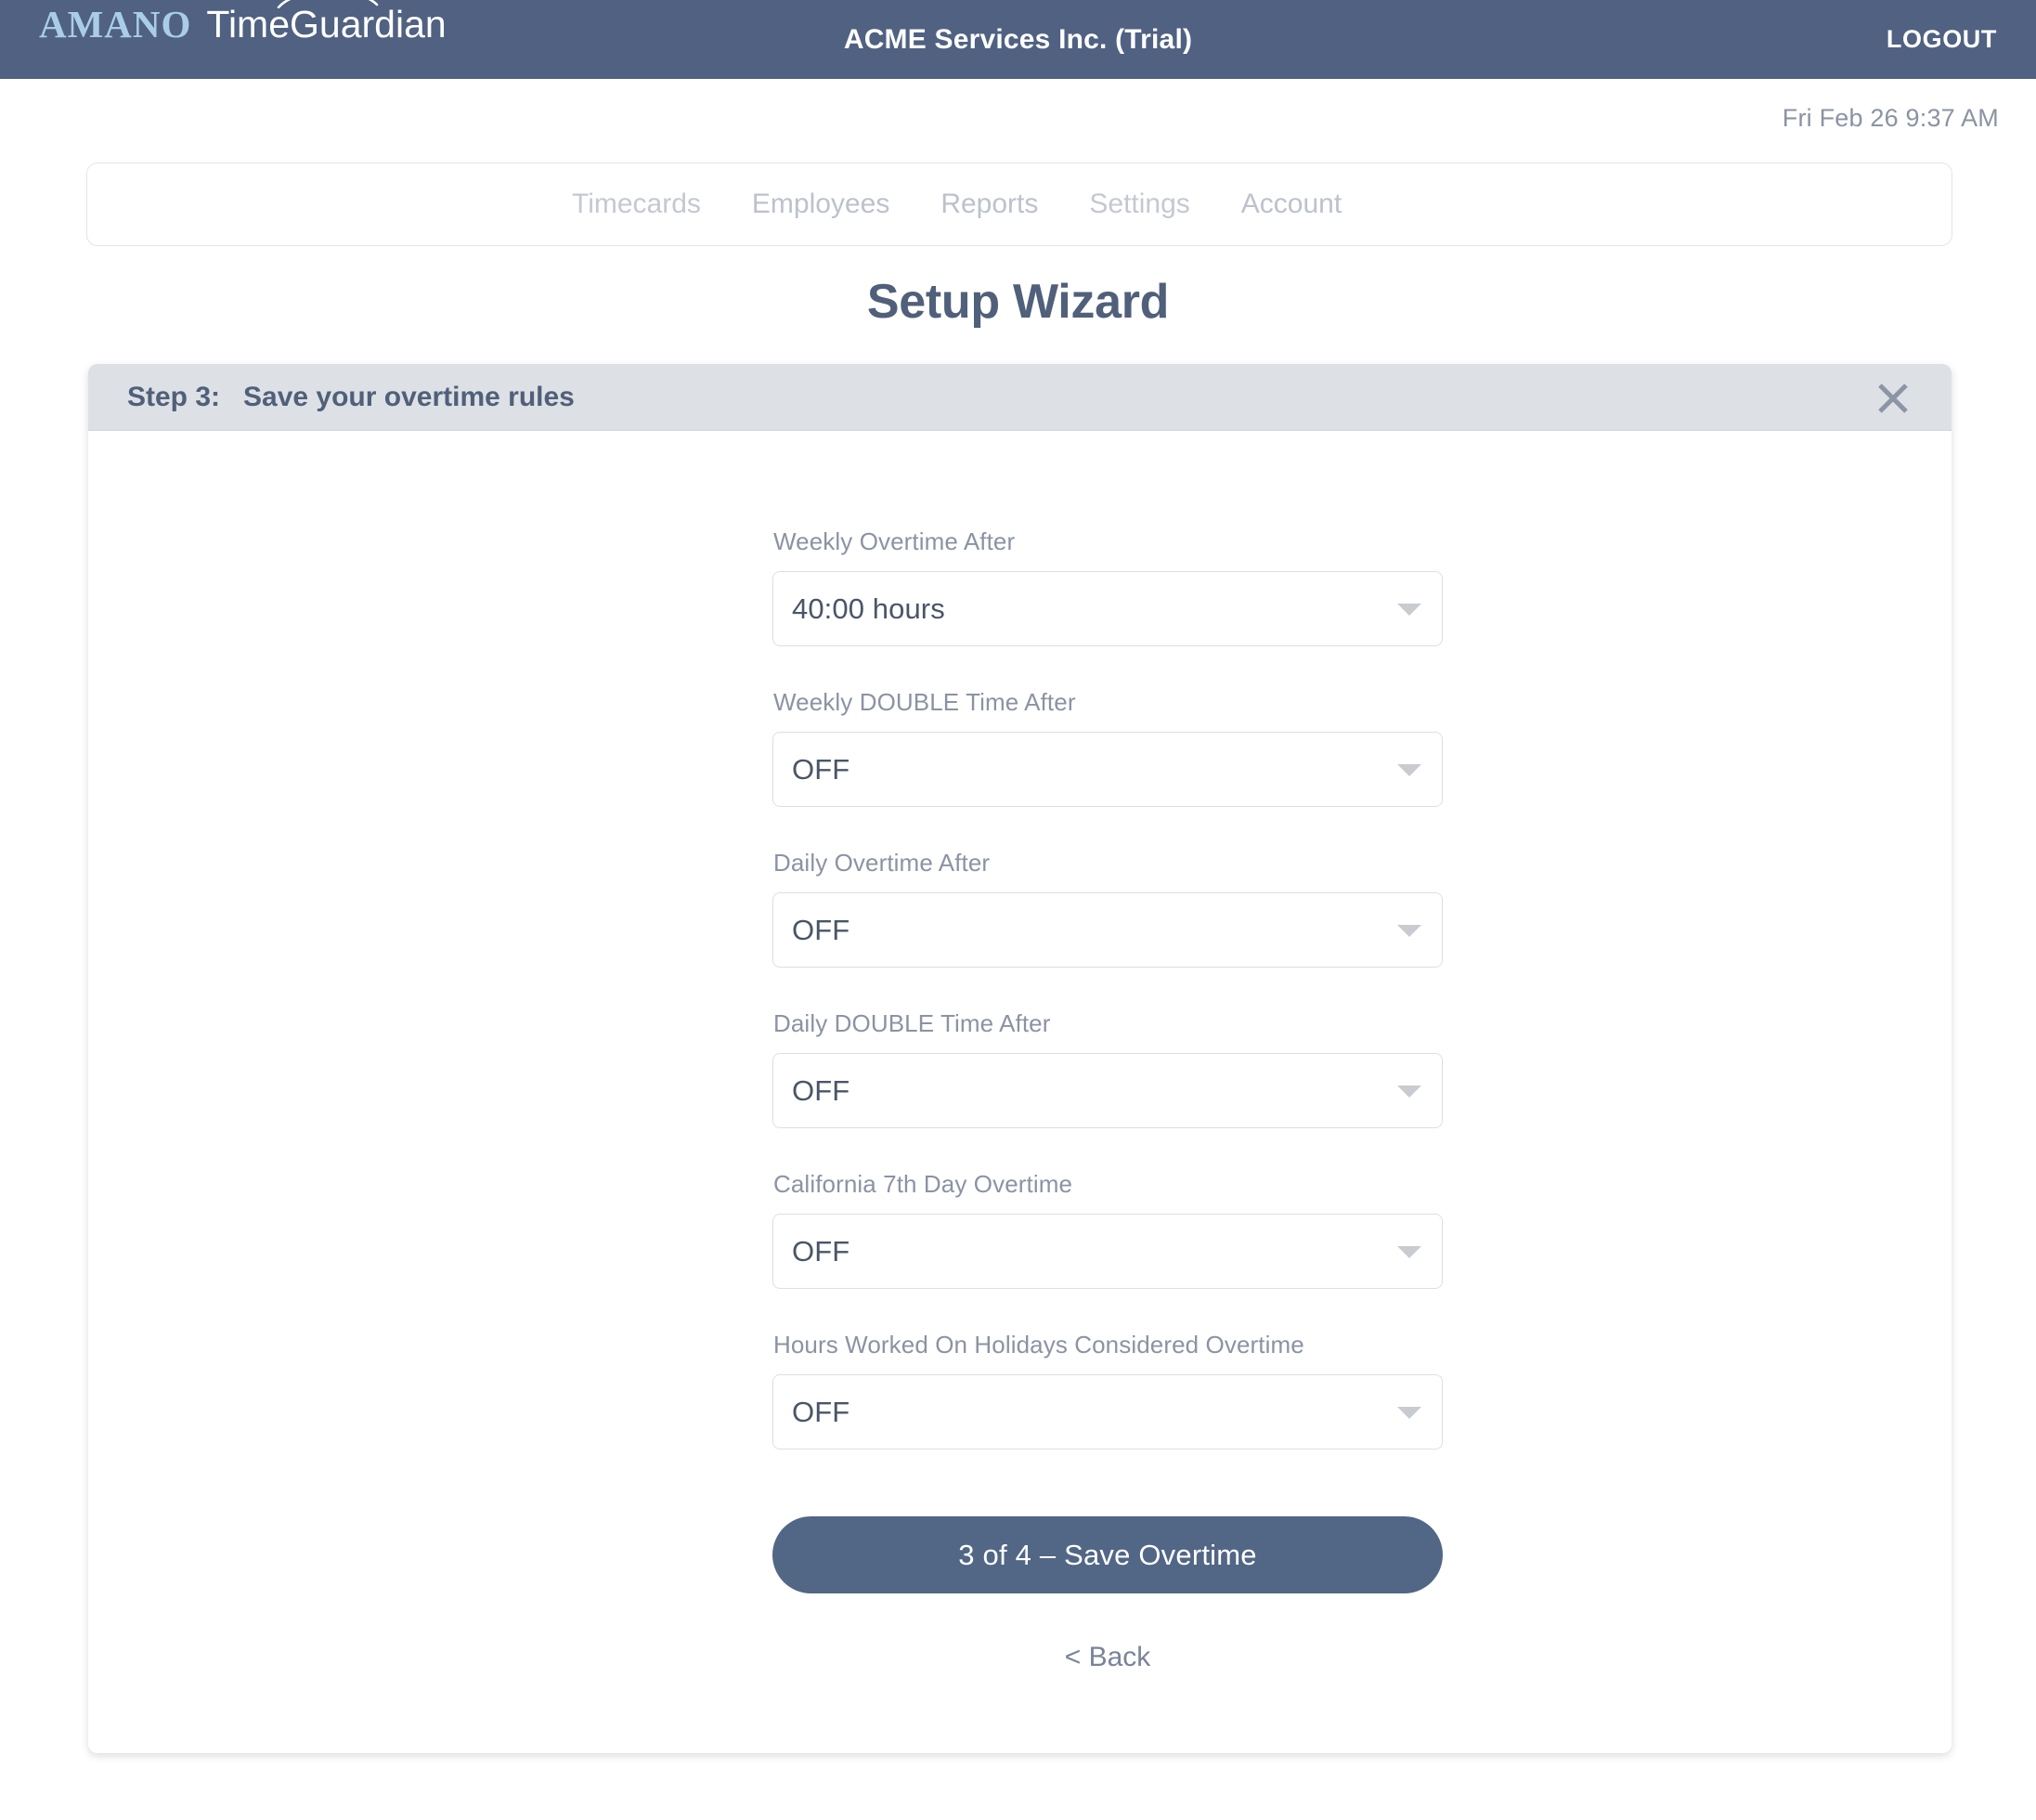 The width and height of the screenshot is (2036, 1820). I want to click on select-weekly-overtime-after: 40:00 hours, so click(1107, 608).